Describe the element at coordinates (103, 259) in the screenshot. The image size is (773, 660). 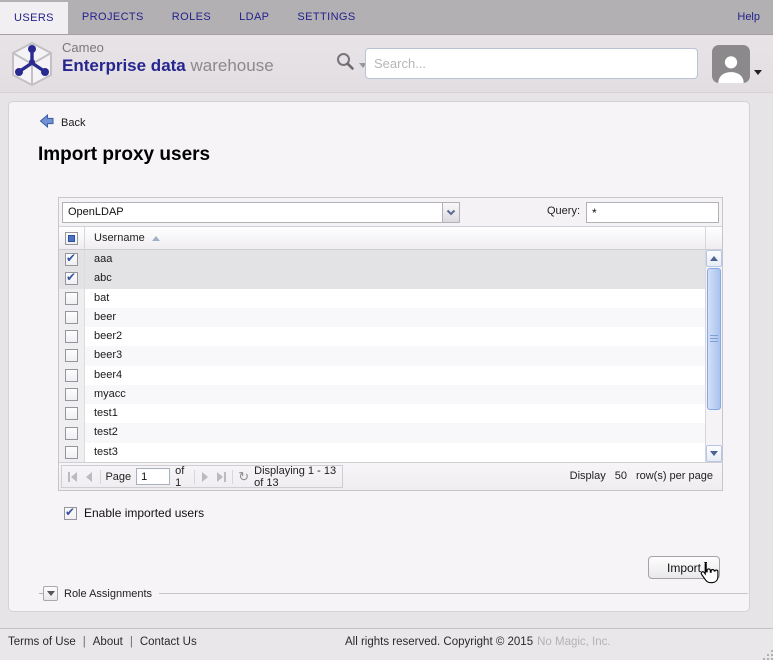
I see `row-username: aaa` at that location.